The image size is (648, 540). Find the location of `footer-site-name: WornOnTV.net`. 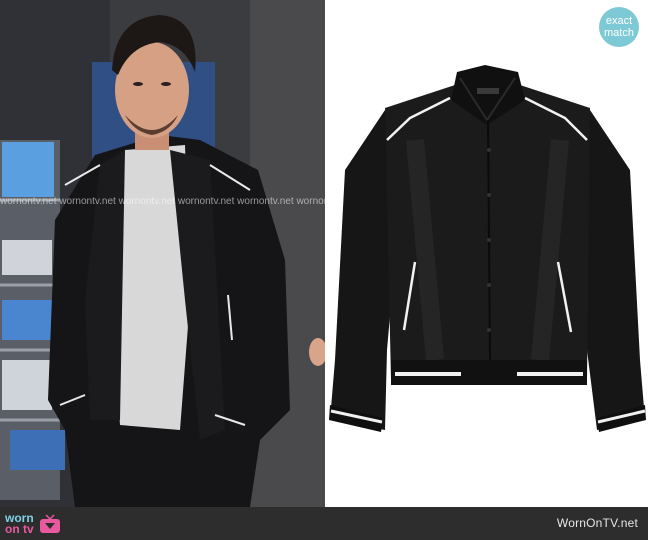

footer-site-name: WornOnTV.net is located at coordinates (597, 523).